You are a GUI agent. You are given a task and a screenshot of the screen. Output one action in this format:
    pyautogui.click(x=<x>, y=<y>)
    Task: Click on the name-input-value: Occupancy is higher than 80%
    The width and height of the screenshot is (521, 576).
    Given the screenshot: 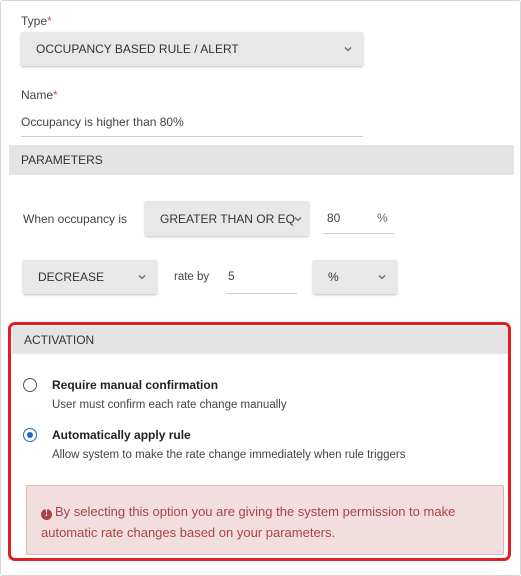 What is the action you would take?
    pyautogui.click(x=102, y=122)
    